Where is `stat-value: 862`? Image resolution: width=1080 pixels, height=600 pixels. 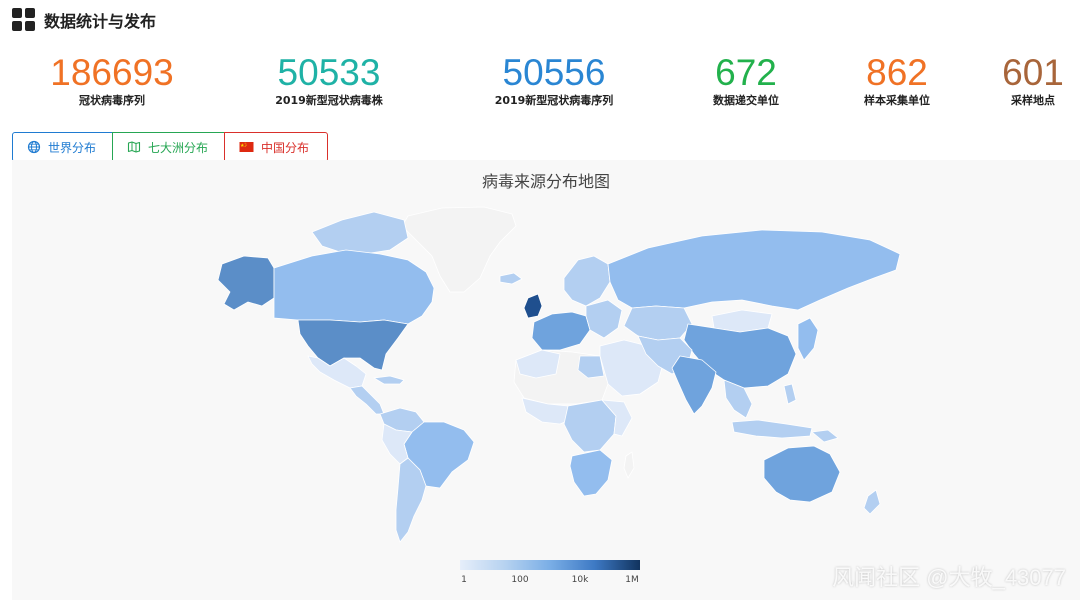 stat-value: 862 is located at coordinates (897, 72).